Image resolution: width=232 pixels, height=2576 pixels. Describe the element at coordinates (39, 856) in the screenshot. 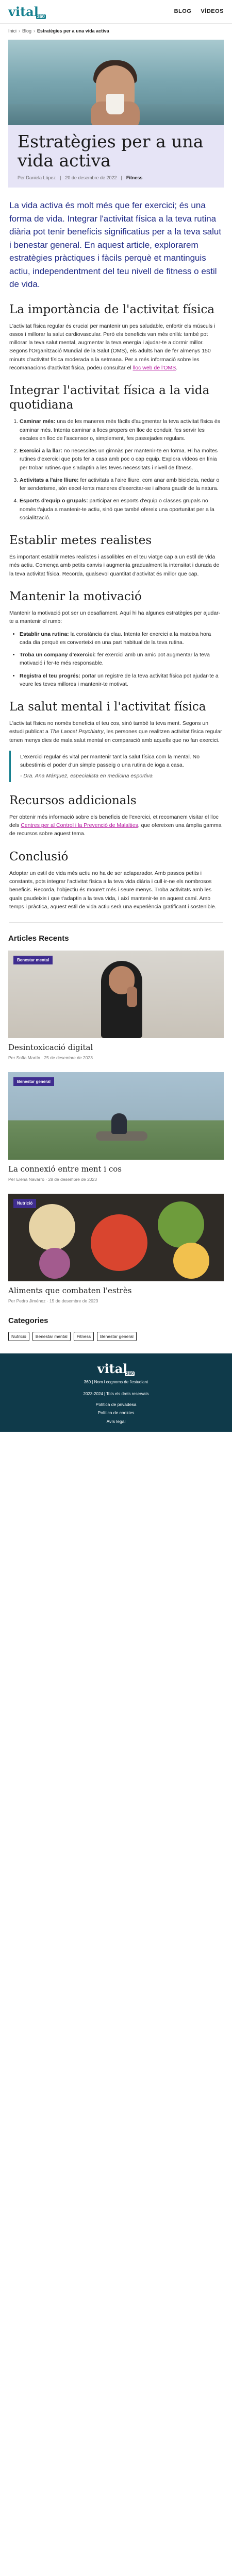

I see `section-heading: Conclusió` at that location.